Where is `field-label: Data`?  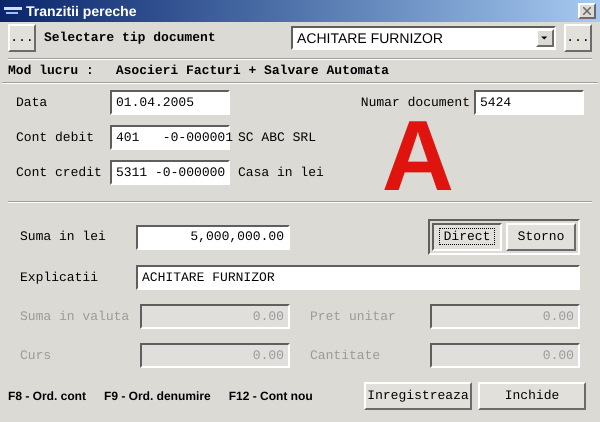
field-label: Data is located at coordinates (32, 103).